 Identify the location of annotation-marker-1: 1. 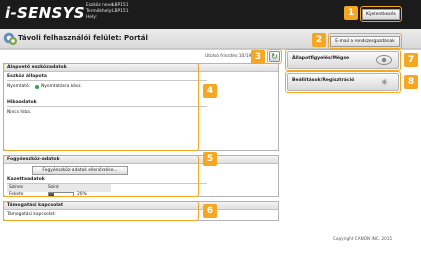
(351, 13).